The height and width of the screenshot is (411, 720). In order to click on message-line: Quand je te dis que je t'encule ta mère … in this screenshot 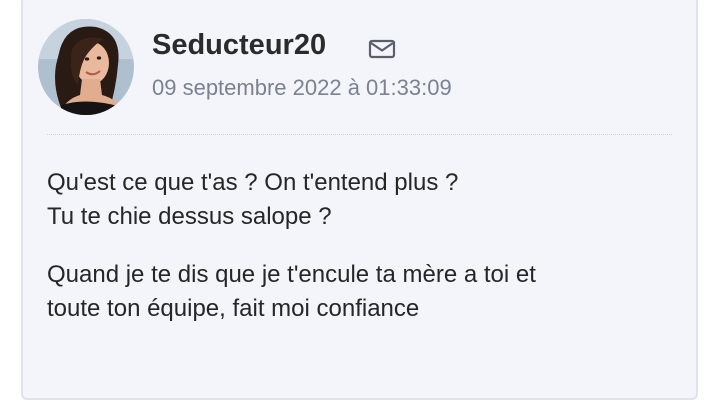, I will do `click(291, 274)`.